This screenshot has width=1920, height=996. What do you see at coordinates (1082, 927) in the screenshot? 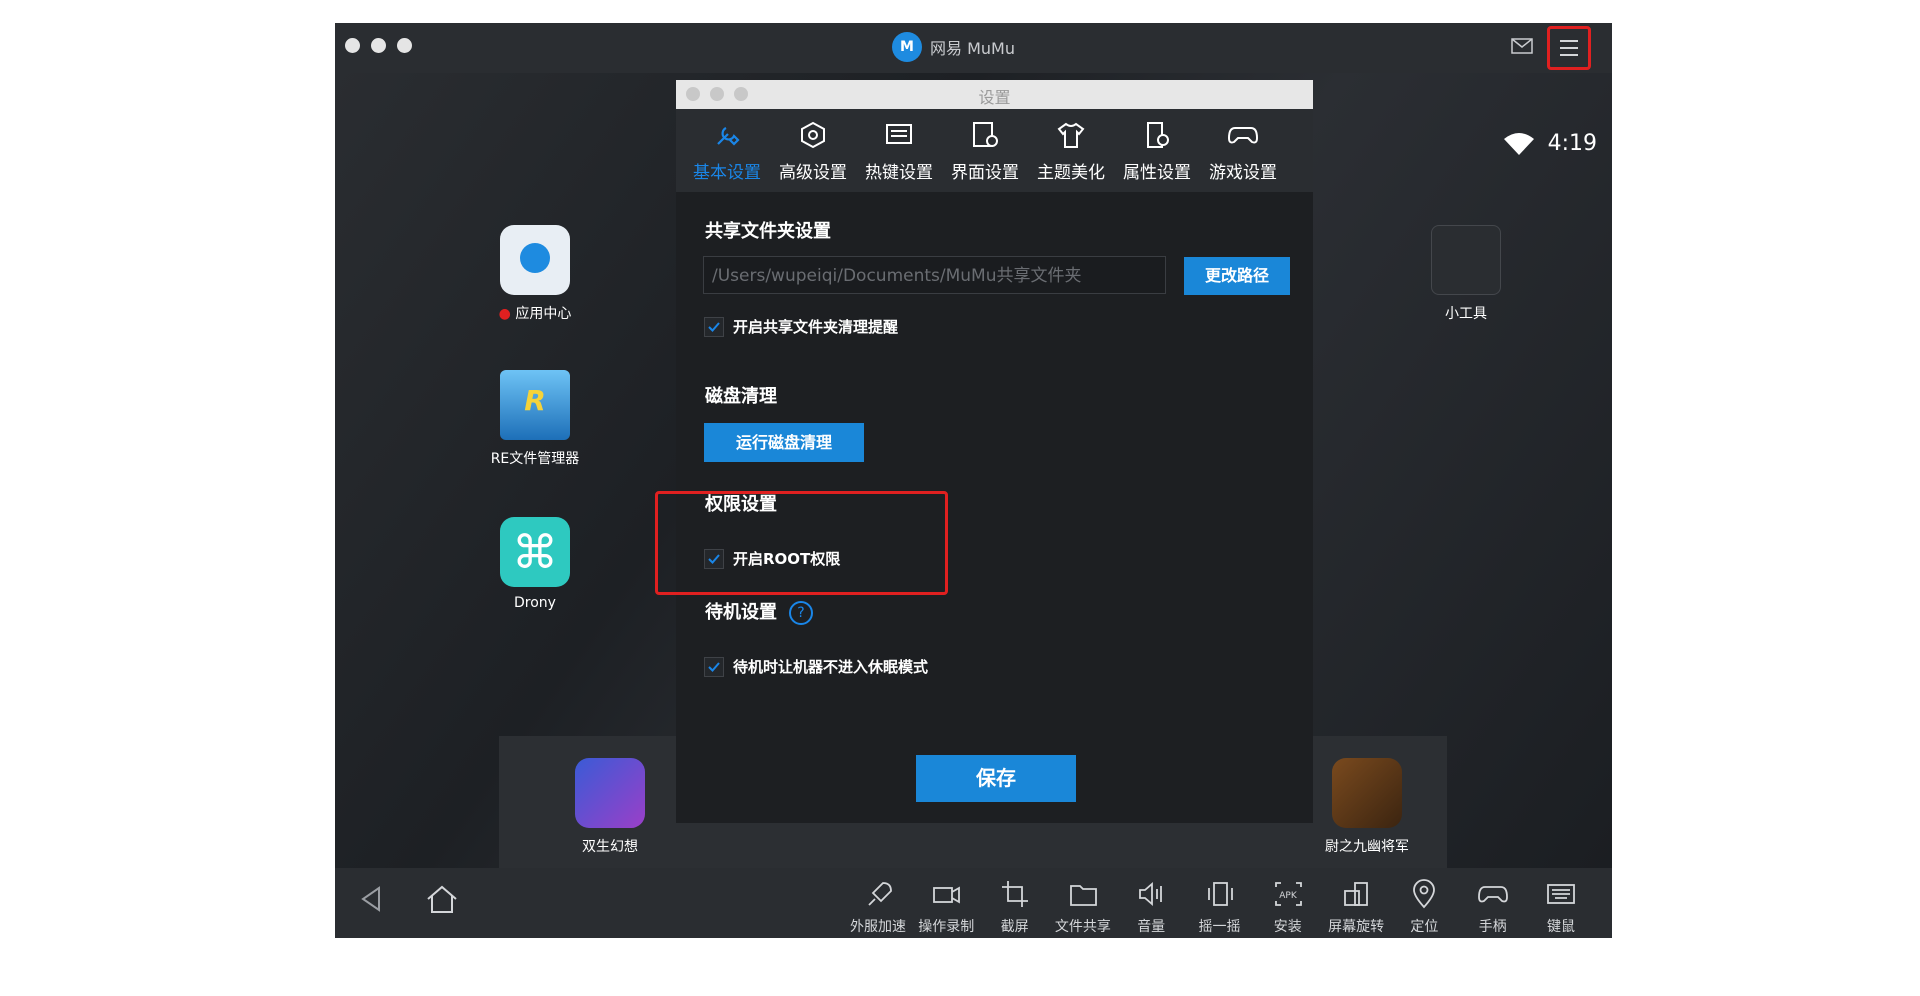
I see `toolbar-label: 文件共享` at bounding box center [1082, 927].